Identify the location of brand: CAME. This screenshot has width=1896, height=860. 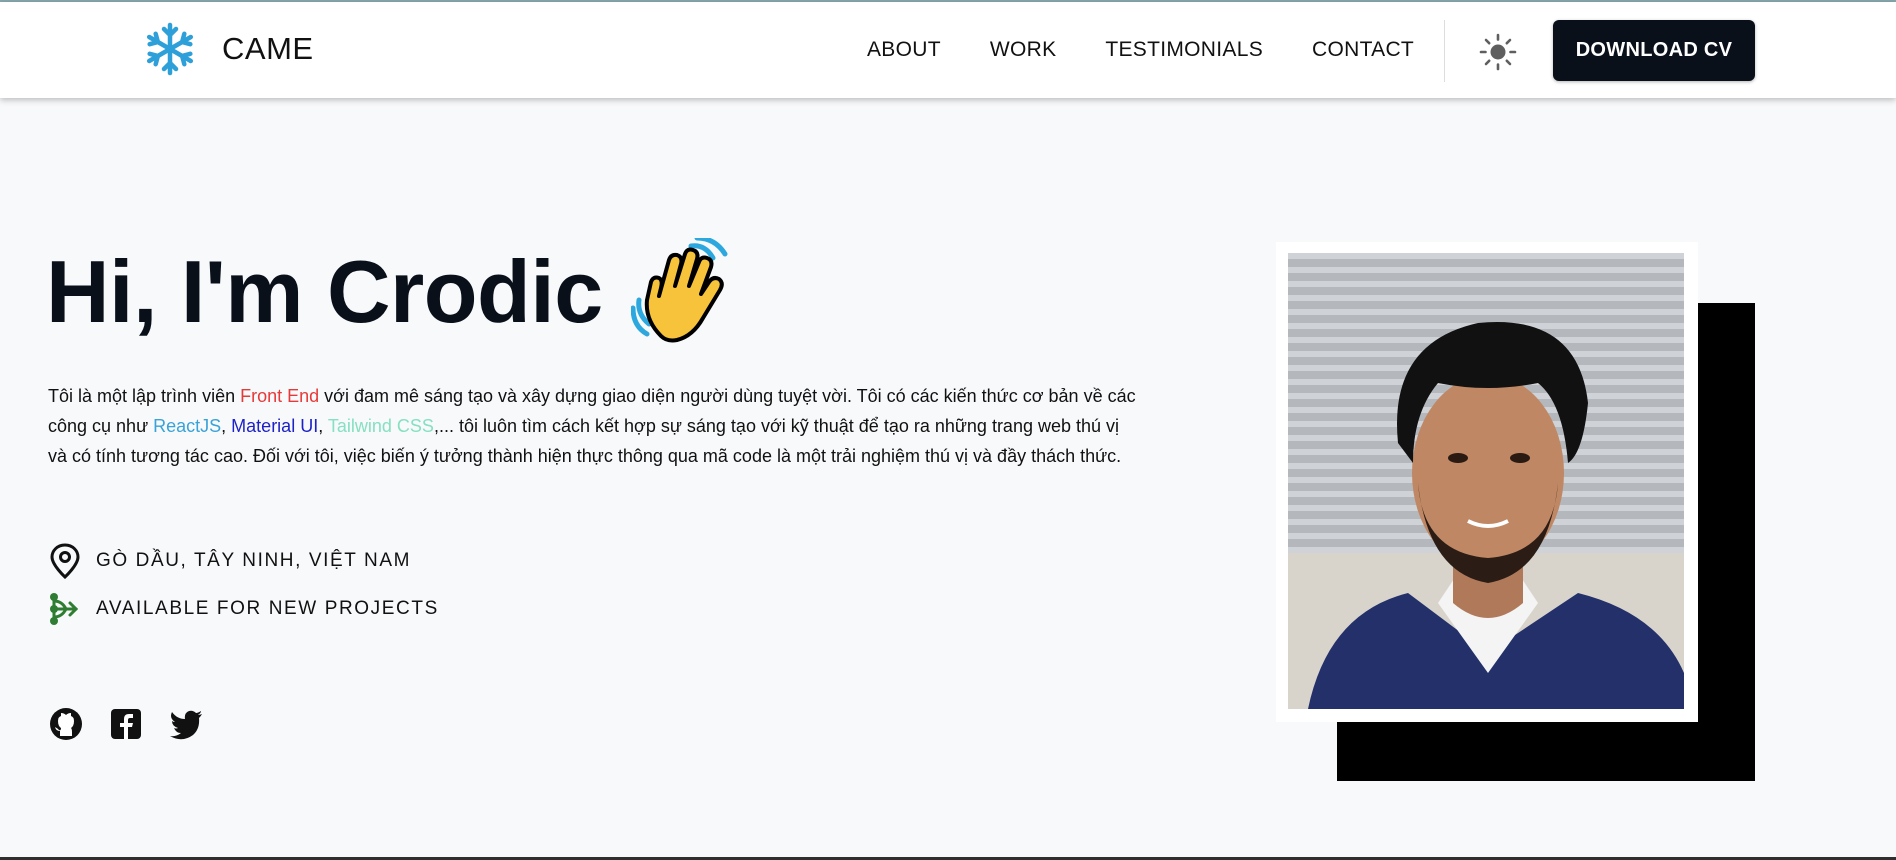
(229, 49).